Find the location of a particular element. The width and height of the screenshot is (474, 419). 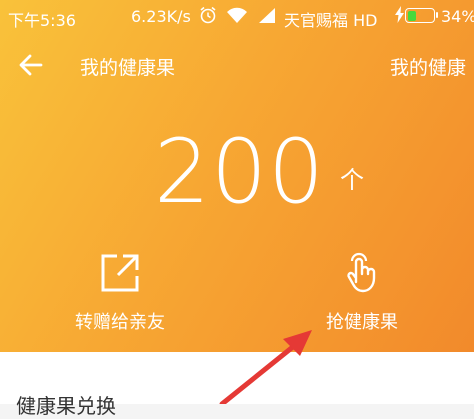

count-unit: 个 is located at coordinates (352, 180).